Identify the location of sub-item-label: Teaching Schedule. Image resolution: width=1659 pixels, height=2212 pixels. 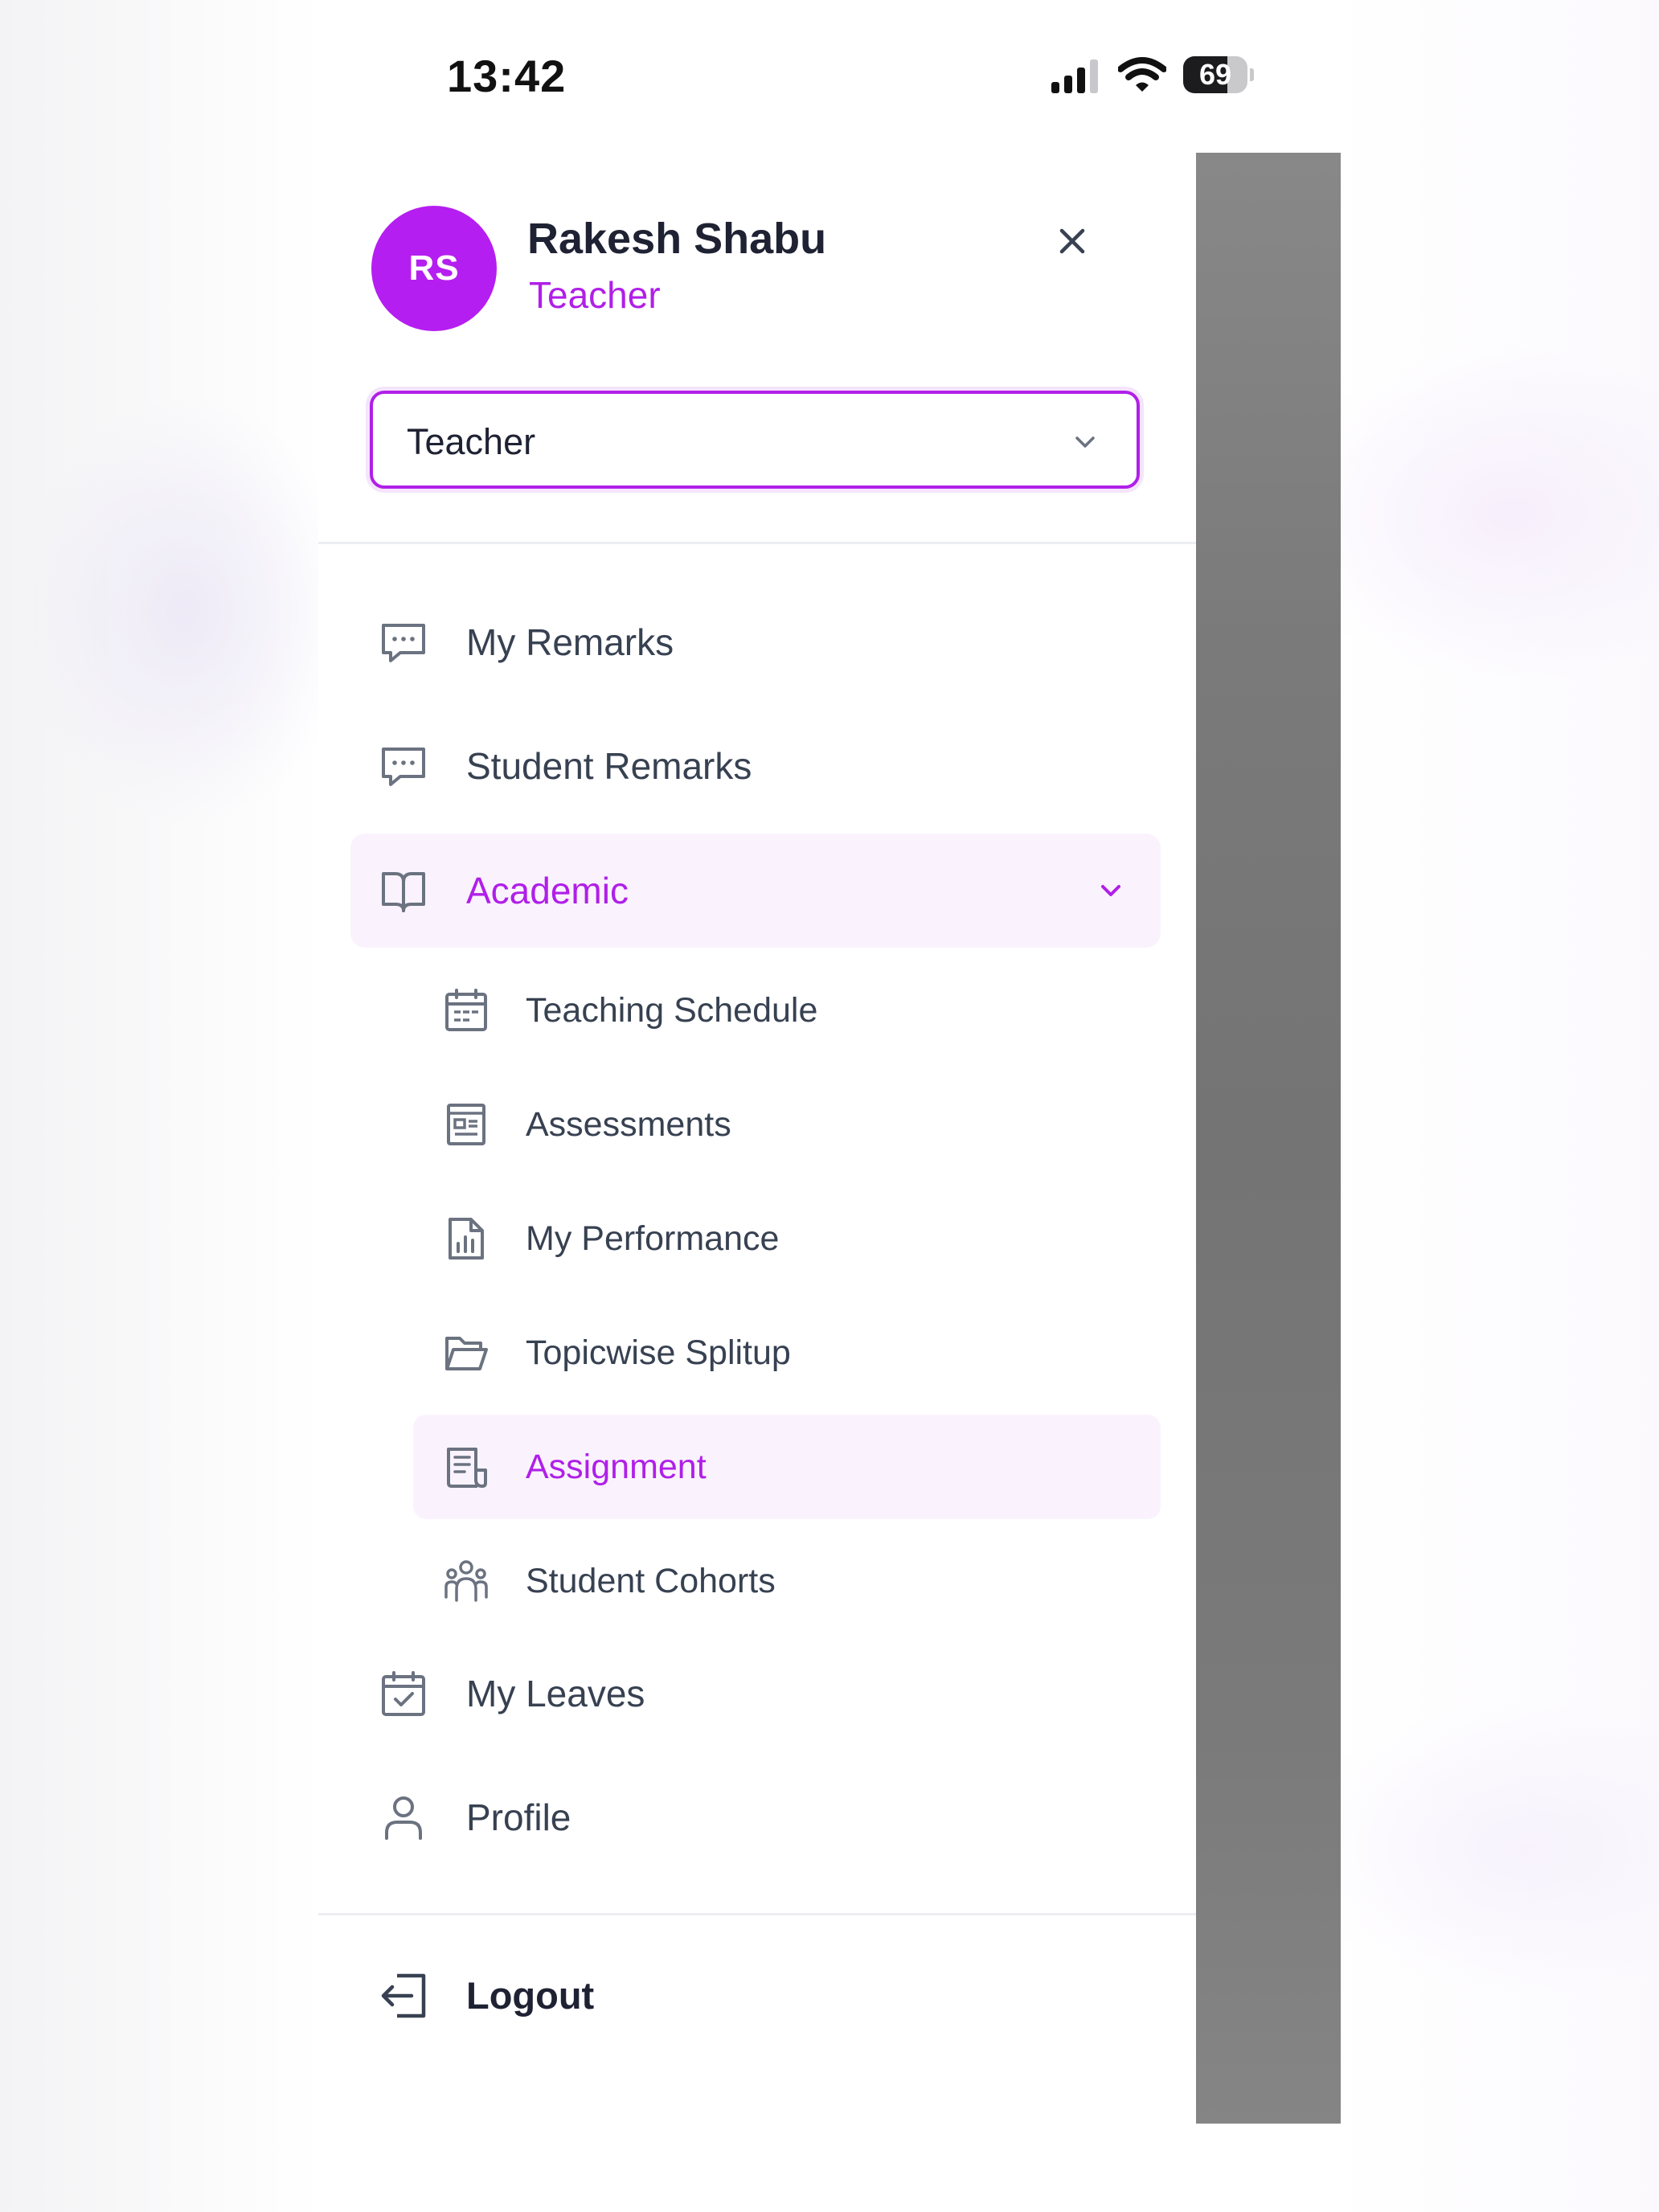
(672, 1011).